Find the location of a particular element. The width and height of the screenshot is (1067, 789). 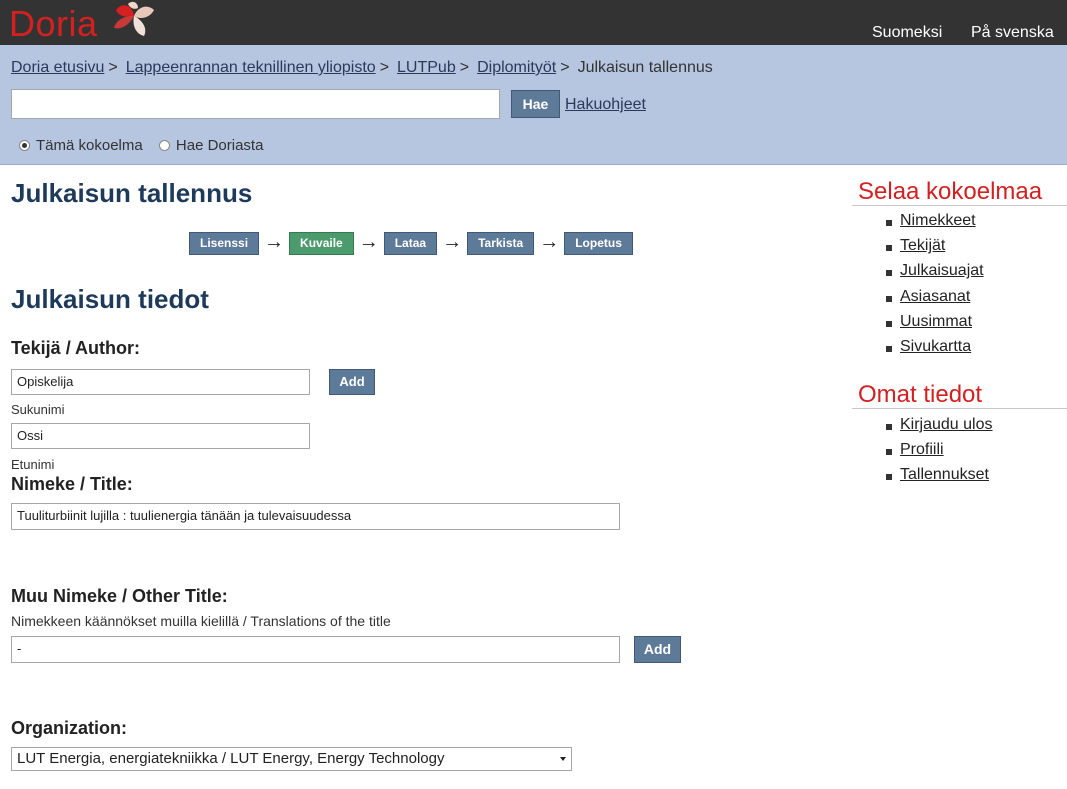

doria-logo: Doria is located at coordinates (53, 24).